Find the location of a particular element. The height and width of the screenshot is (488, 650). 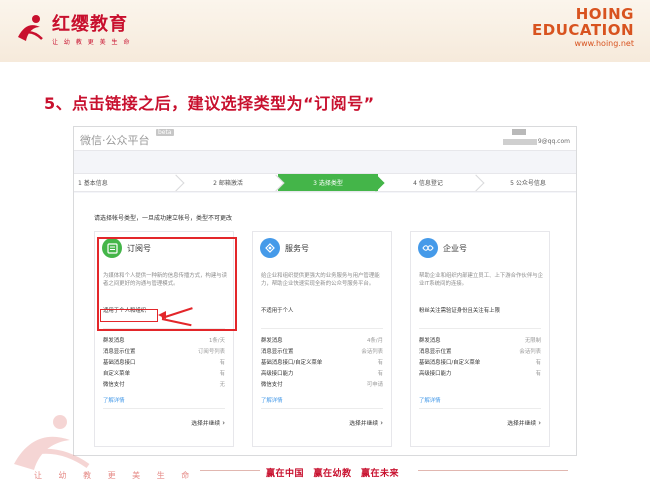

brand-logo: 红缨教育 让 幼 教 更 美 生 命 is located at coordinates (72, 28).